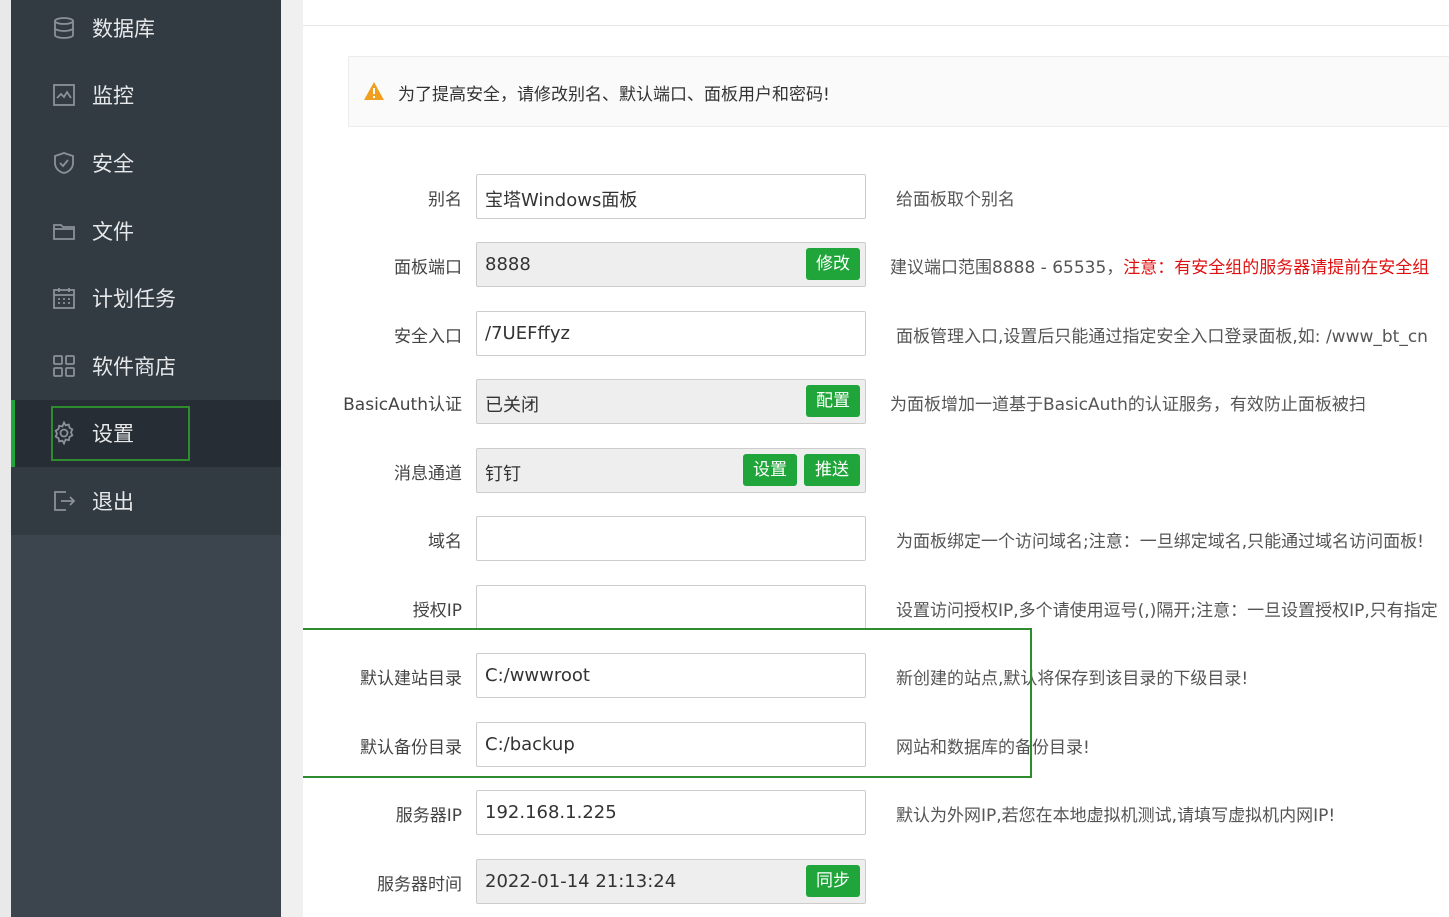 This screenshot has height=917, width=1449. I want to click on field-label: 消息通道, so click(428, 474).